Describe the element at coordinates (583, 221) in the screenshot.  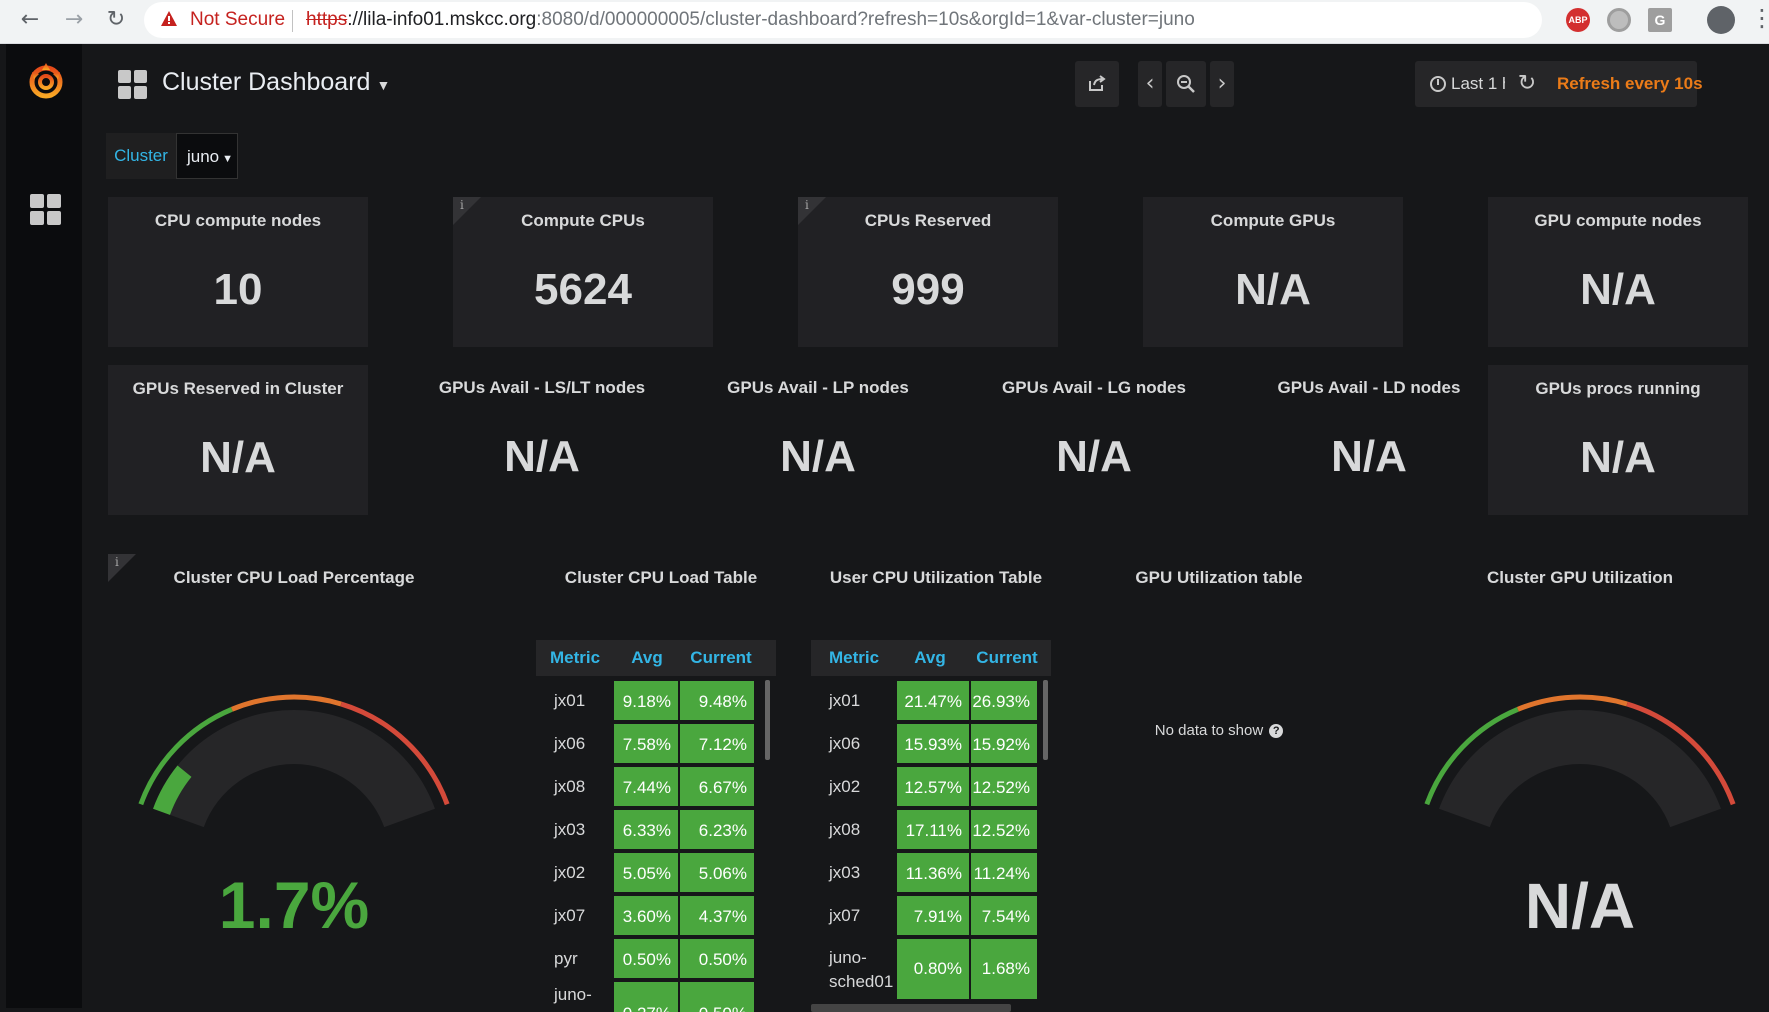
I see `panel-title: Compute CPUs` at that location.